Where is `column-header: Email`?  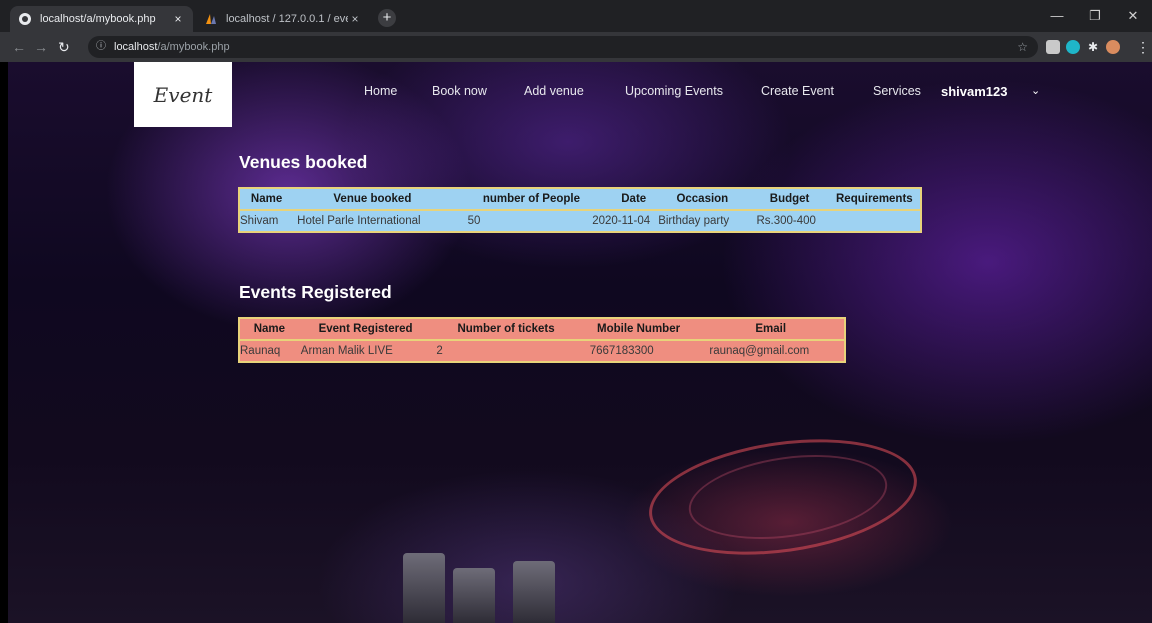
column-header: Email is located at coordinates (771, 329).